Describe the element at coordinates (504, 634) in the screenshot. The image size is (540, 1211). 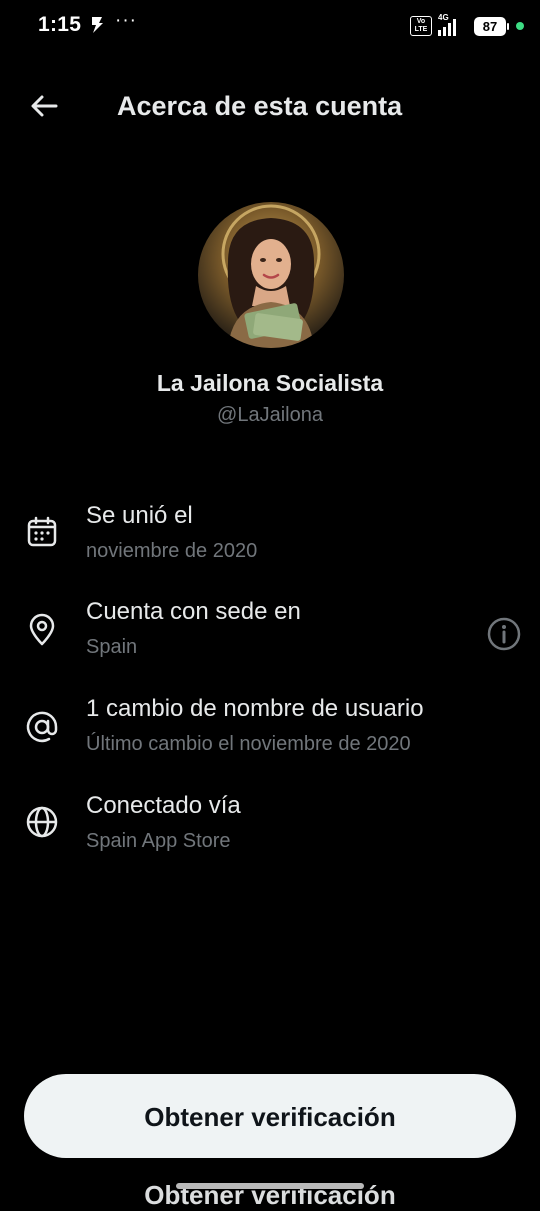
I see `info-icon` at that location.